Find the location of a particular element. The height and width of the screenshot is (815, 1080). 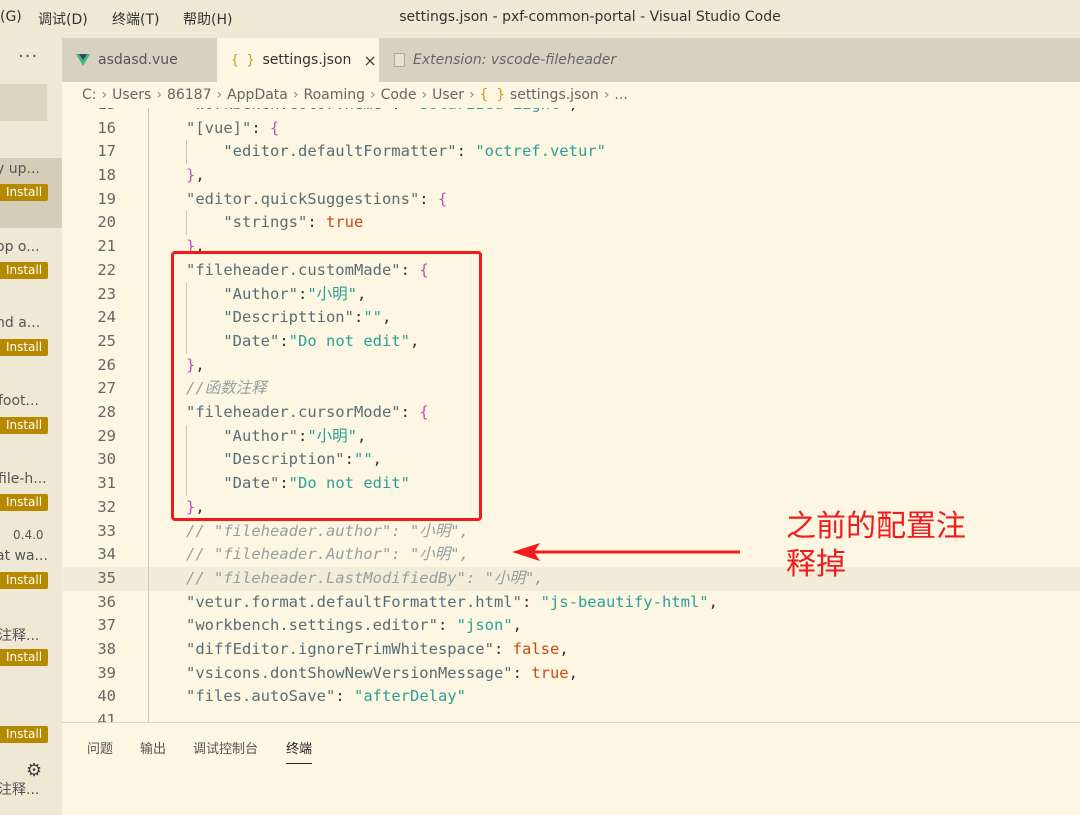

breadcrumb-item: settings.json is located at coordinates (554, 95).